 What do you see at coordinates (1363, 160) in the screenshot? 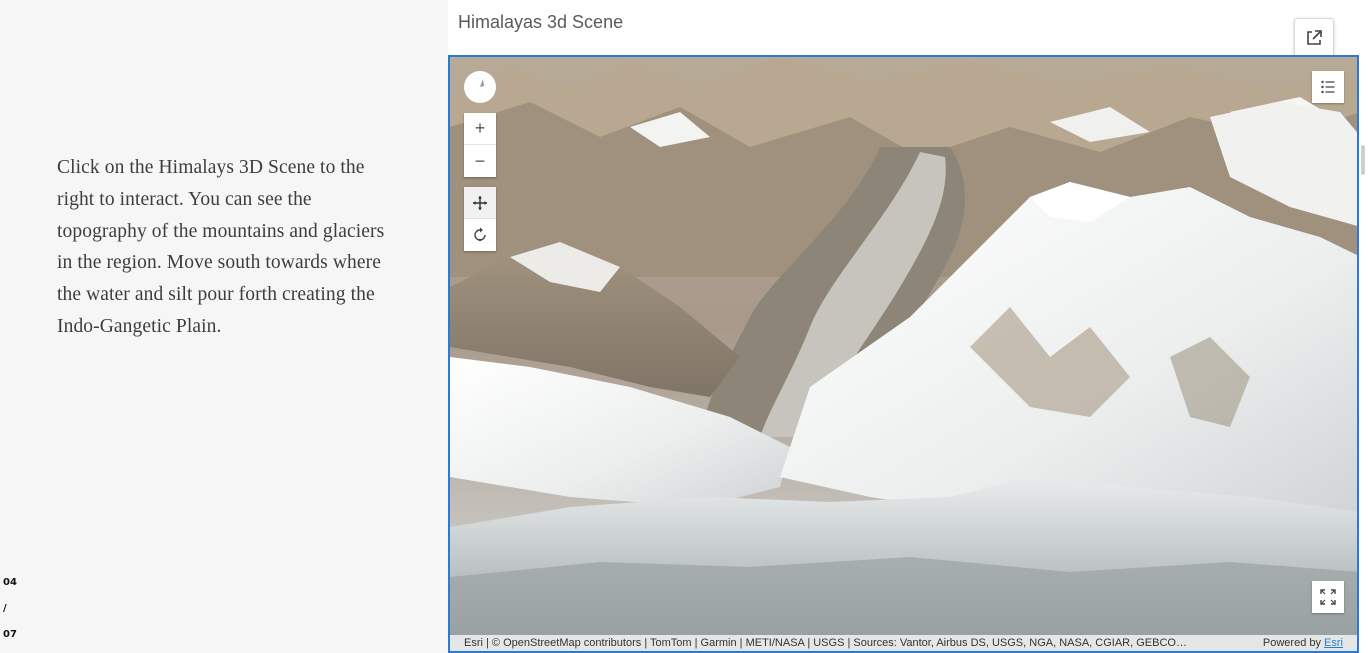
I see `scrollbar-thumb` at bounding box center [1363, 160].